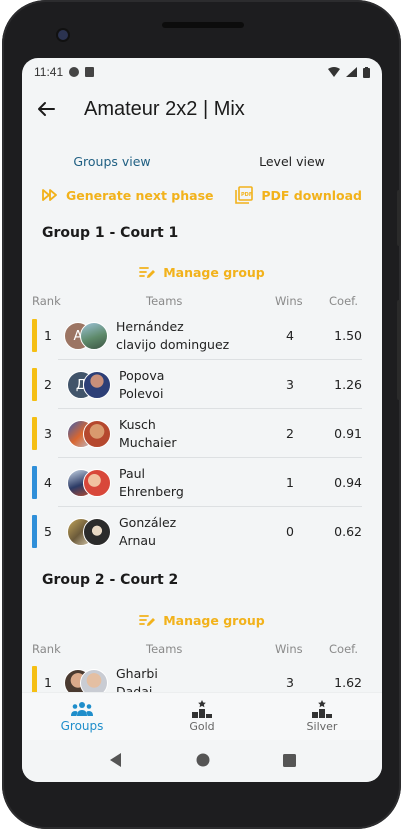 The image size is (405, 829). I want to click on system-navigation, so click(202, 761).